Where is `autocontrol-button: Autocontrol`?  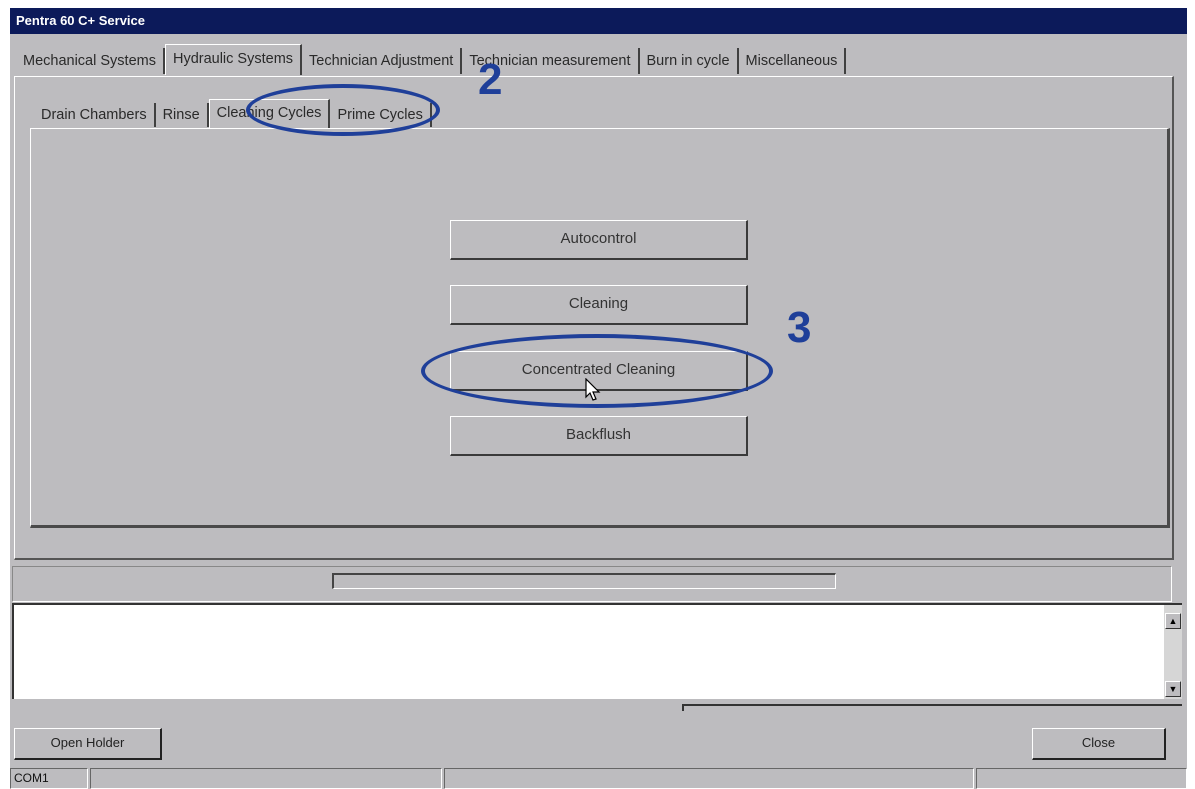 autocontrol-button: Autocontrol is located at coordinates (599, 240).